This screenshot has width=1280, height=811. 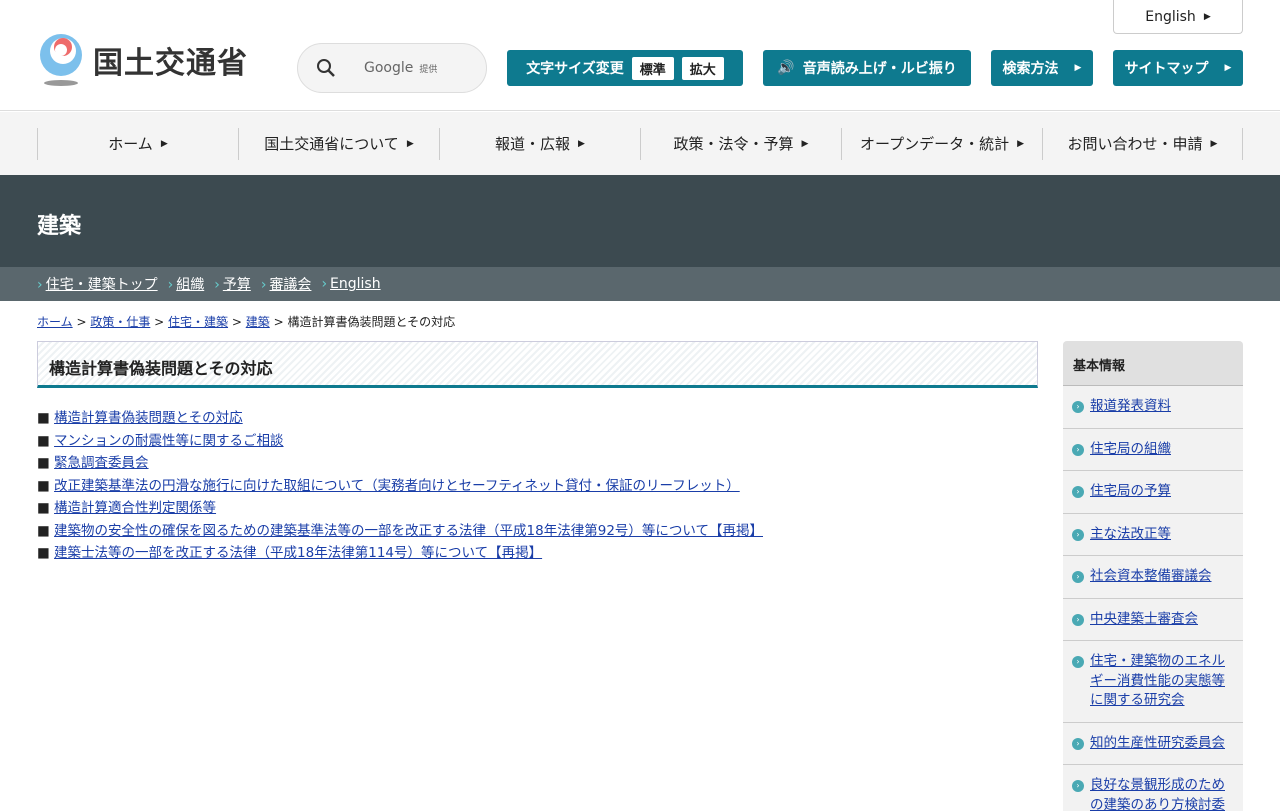 What do you see at coordinates (135, 508) in the screenshot?
I see `list-link: 構造計算適合性判定関係等` at bounding box center [135, 508].